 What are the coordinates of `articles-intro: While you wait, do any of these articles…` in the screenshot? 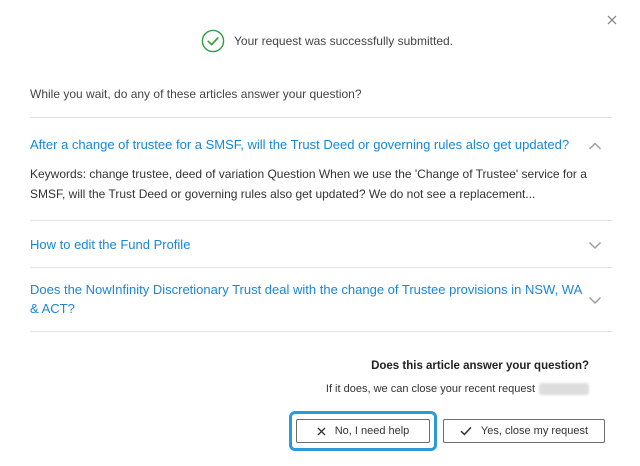 It's located at (196, 94).